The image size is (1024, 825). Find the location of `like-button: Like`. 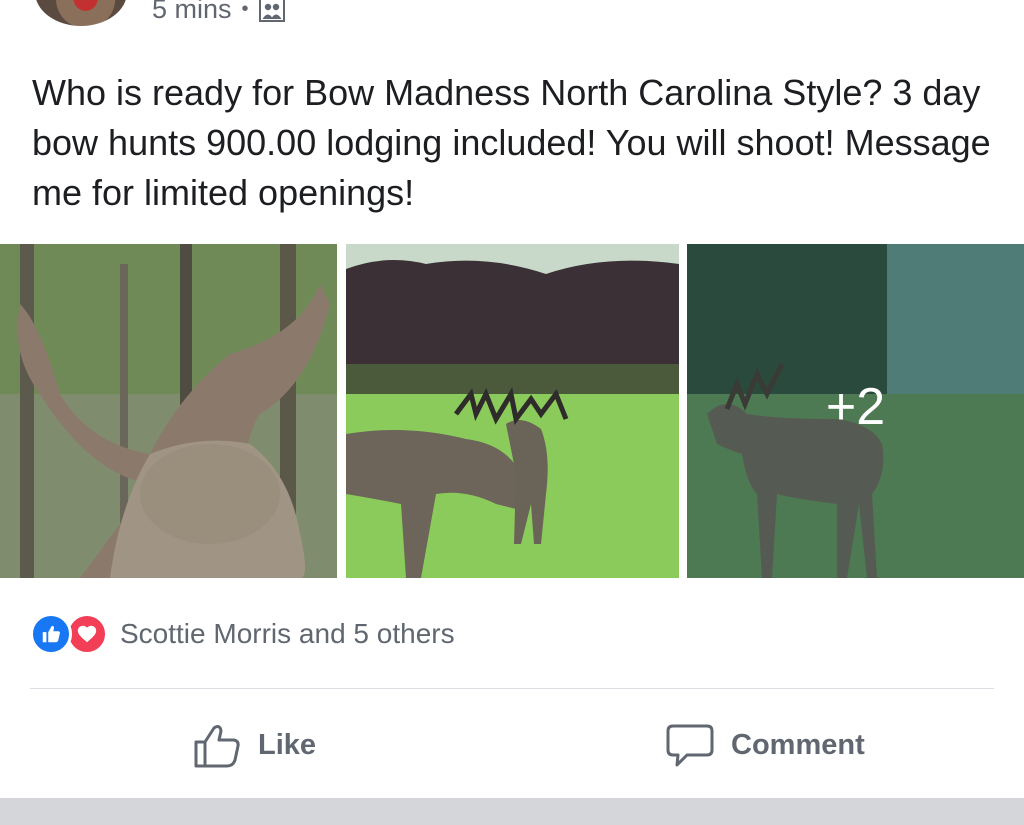

like-button: Like is located at coordinates (254, 745).